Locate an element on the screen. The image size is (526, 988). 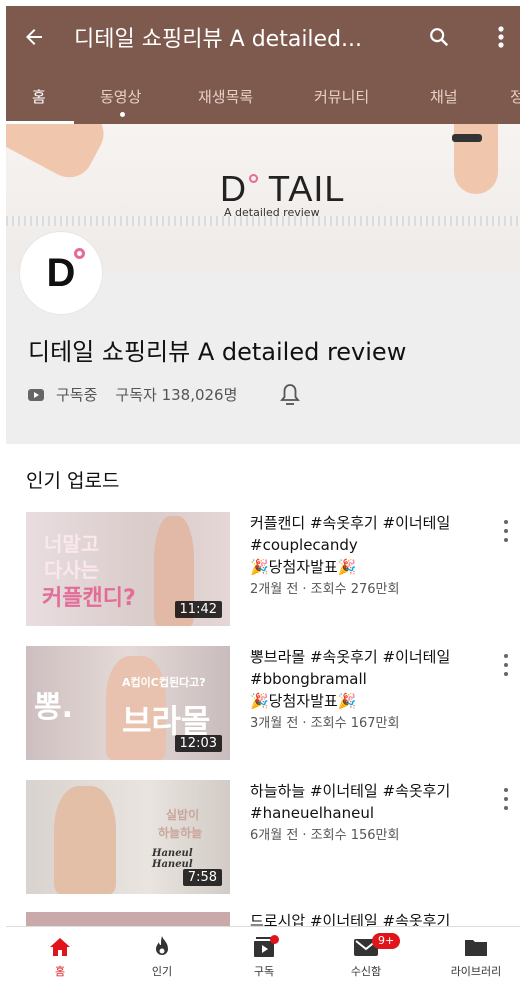
bell-icon is located at coordinates (290, 394).